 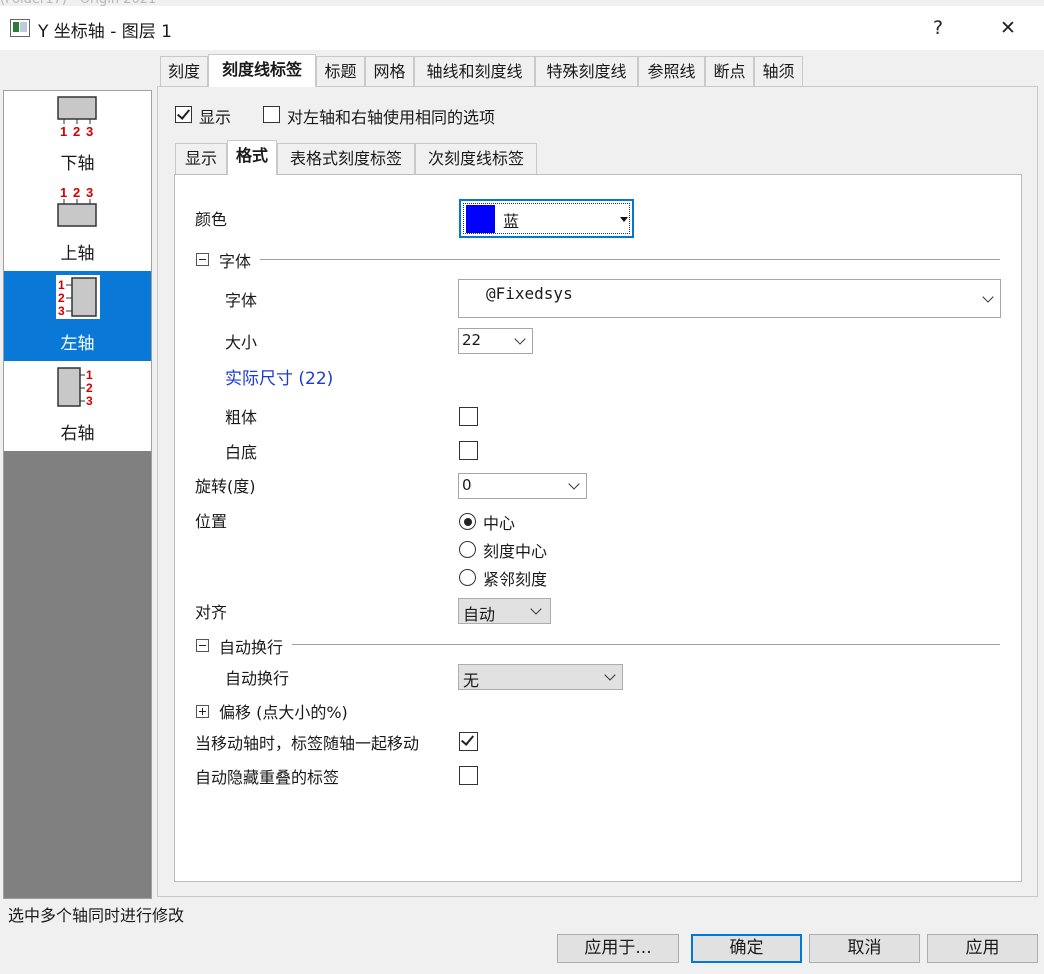 I want to click on position-radio-center, so click(x=467, y=521).